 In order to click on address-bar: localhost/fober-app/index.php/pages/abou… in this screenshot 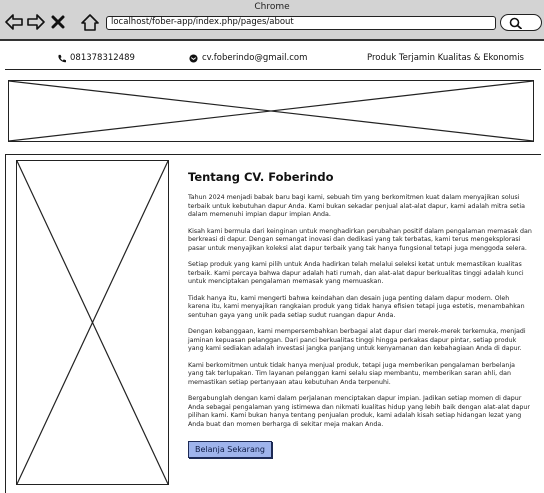, I will do `click(301, 23)`.